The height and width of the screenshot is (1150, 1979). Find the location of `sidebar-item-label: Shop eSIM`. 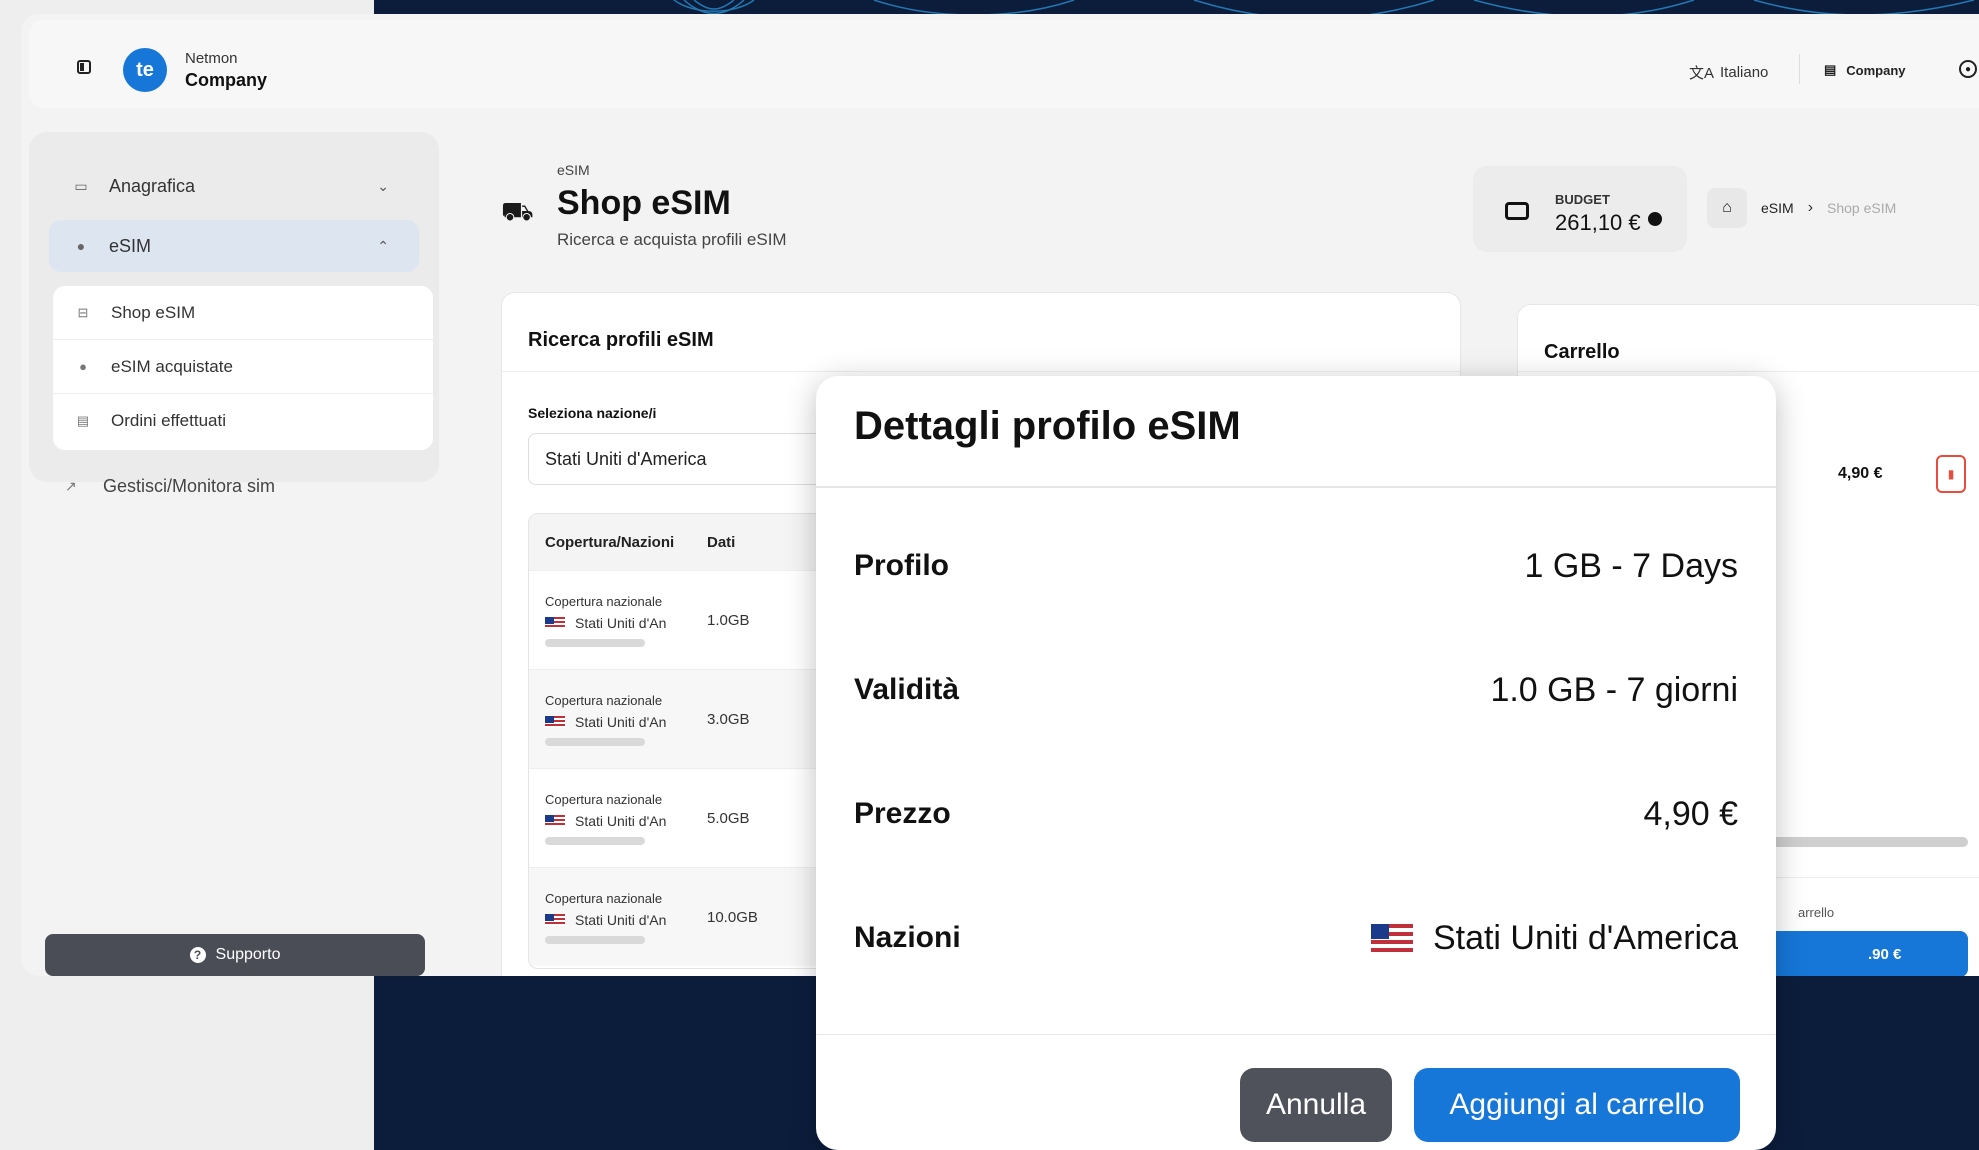

sidebar-item-label: Shop eSIM is located at coordinates (153, 312).